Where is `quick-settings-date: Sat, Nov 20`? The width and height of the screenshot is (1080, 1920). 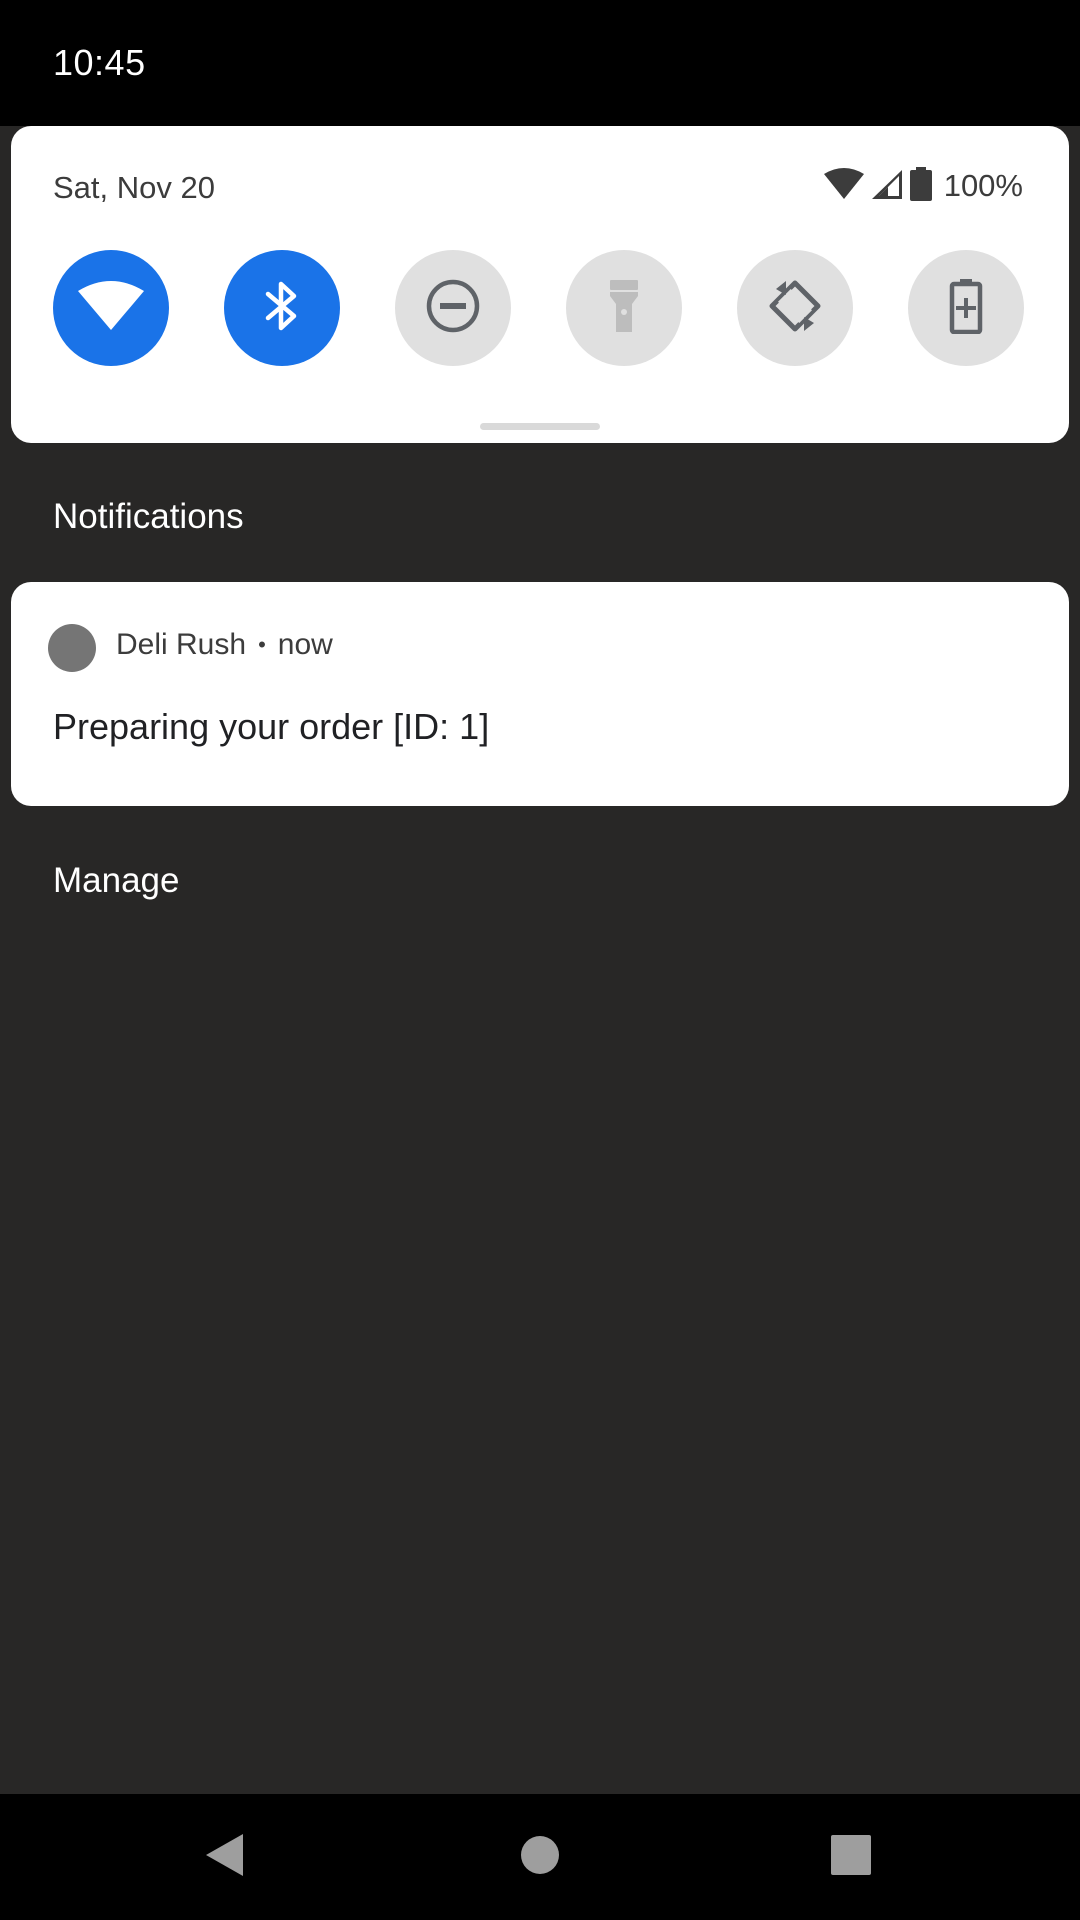 quick-settings-date: Sat, Nov 20 is located at coordinates (134, 188).